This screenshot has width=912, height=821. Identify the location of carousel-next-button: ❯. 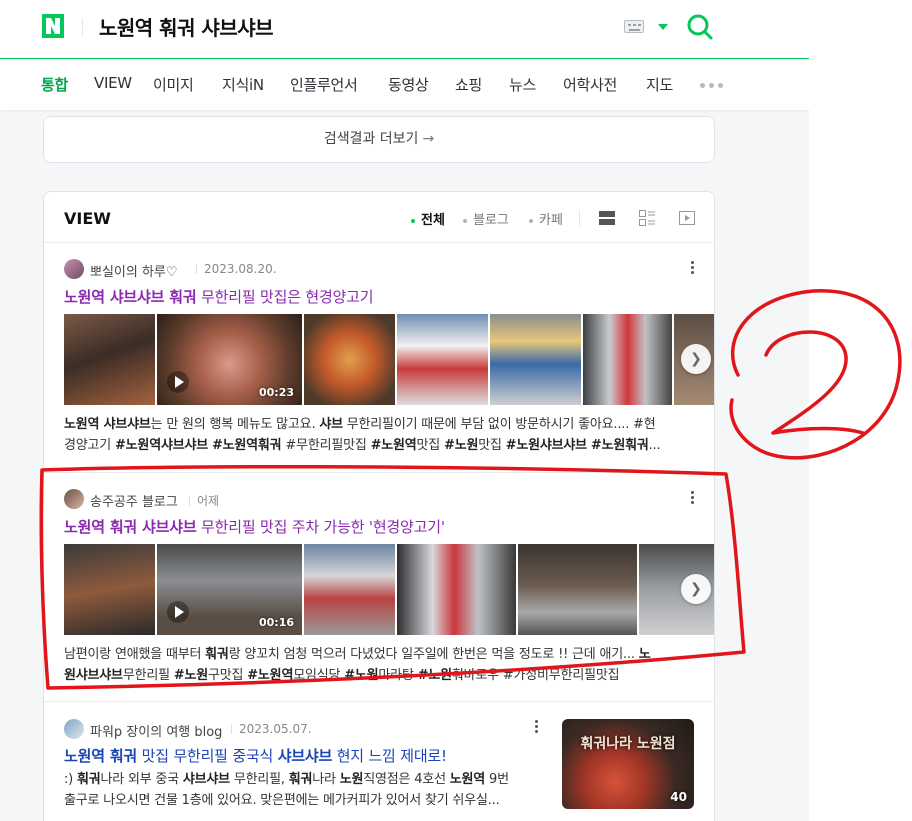
(696, 359).